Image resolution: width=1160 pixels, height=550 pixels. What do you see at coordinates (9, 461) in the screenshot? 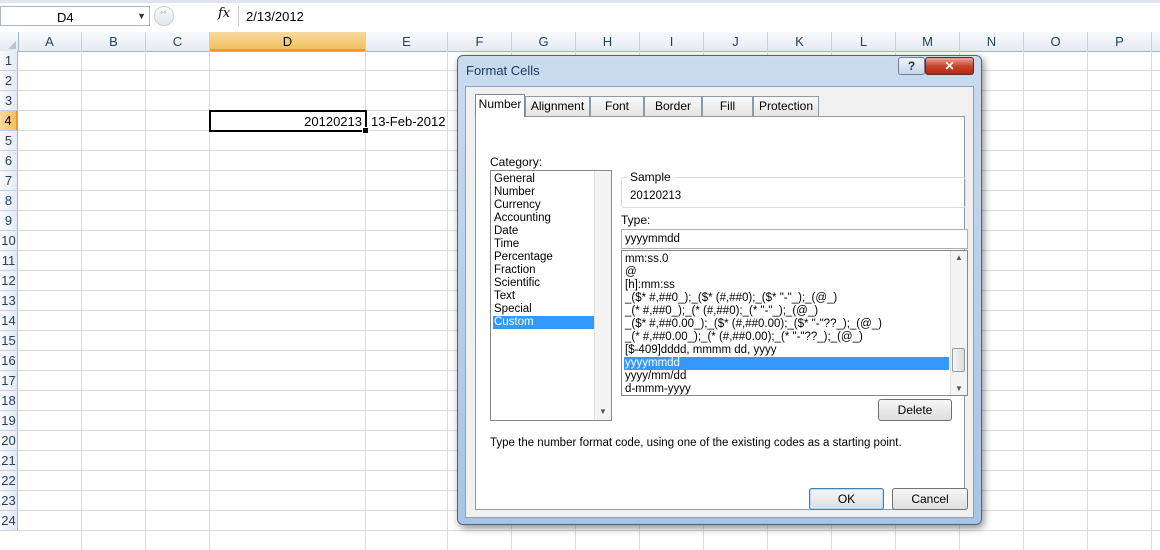
I see `row-header-21: 21` at bounding box center [9, 461].